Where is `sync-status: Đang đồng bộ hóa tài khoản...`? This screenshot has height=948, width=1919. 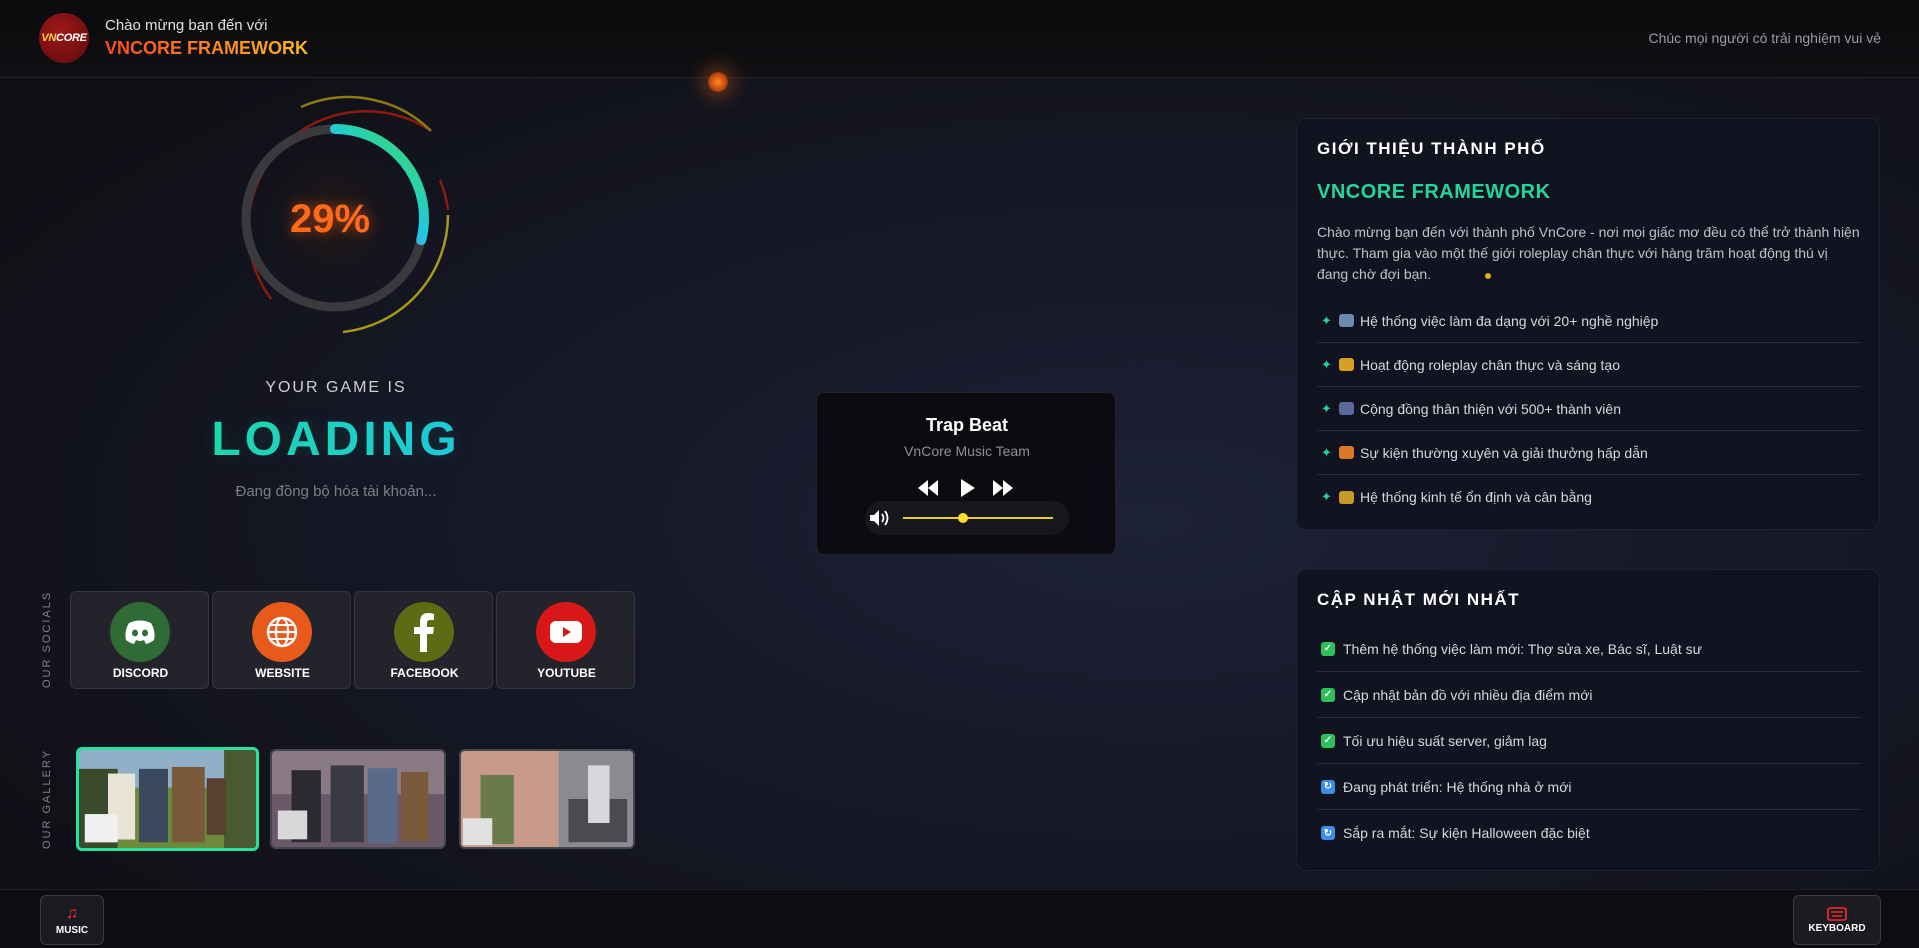 sync-status: Đang đồng bộ hóa tài khoản... is located at coordinates (336, 491).